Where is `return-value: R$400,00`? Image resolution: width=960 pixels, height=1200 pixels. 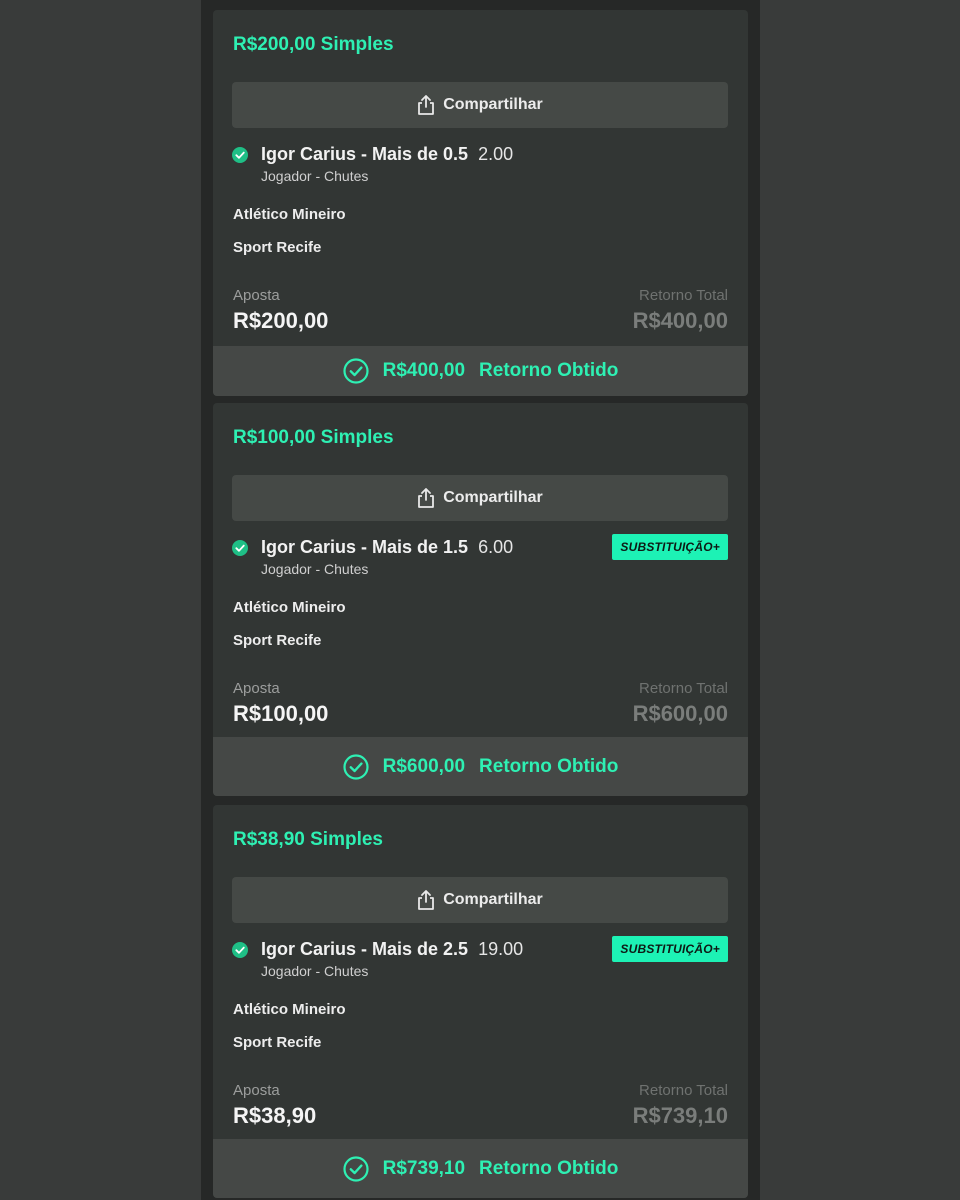 return-value: R$400,00 is located at coordinates (680, 320).